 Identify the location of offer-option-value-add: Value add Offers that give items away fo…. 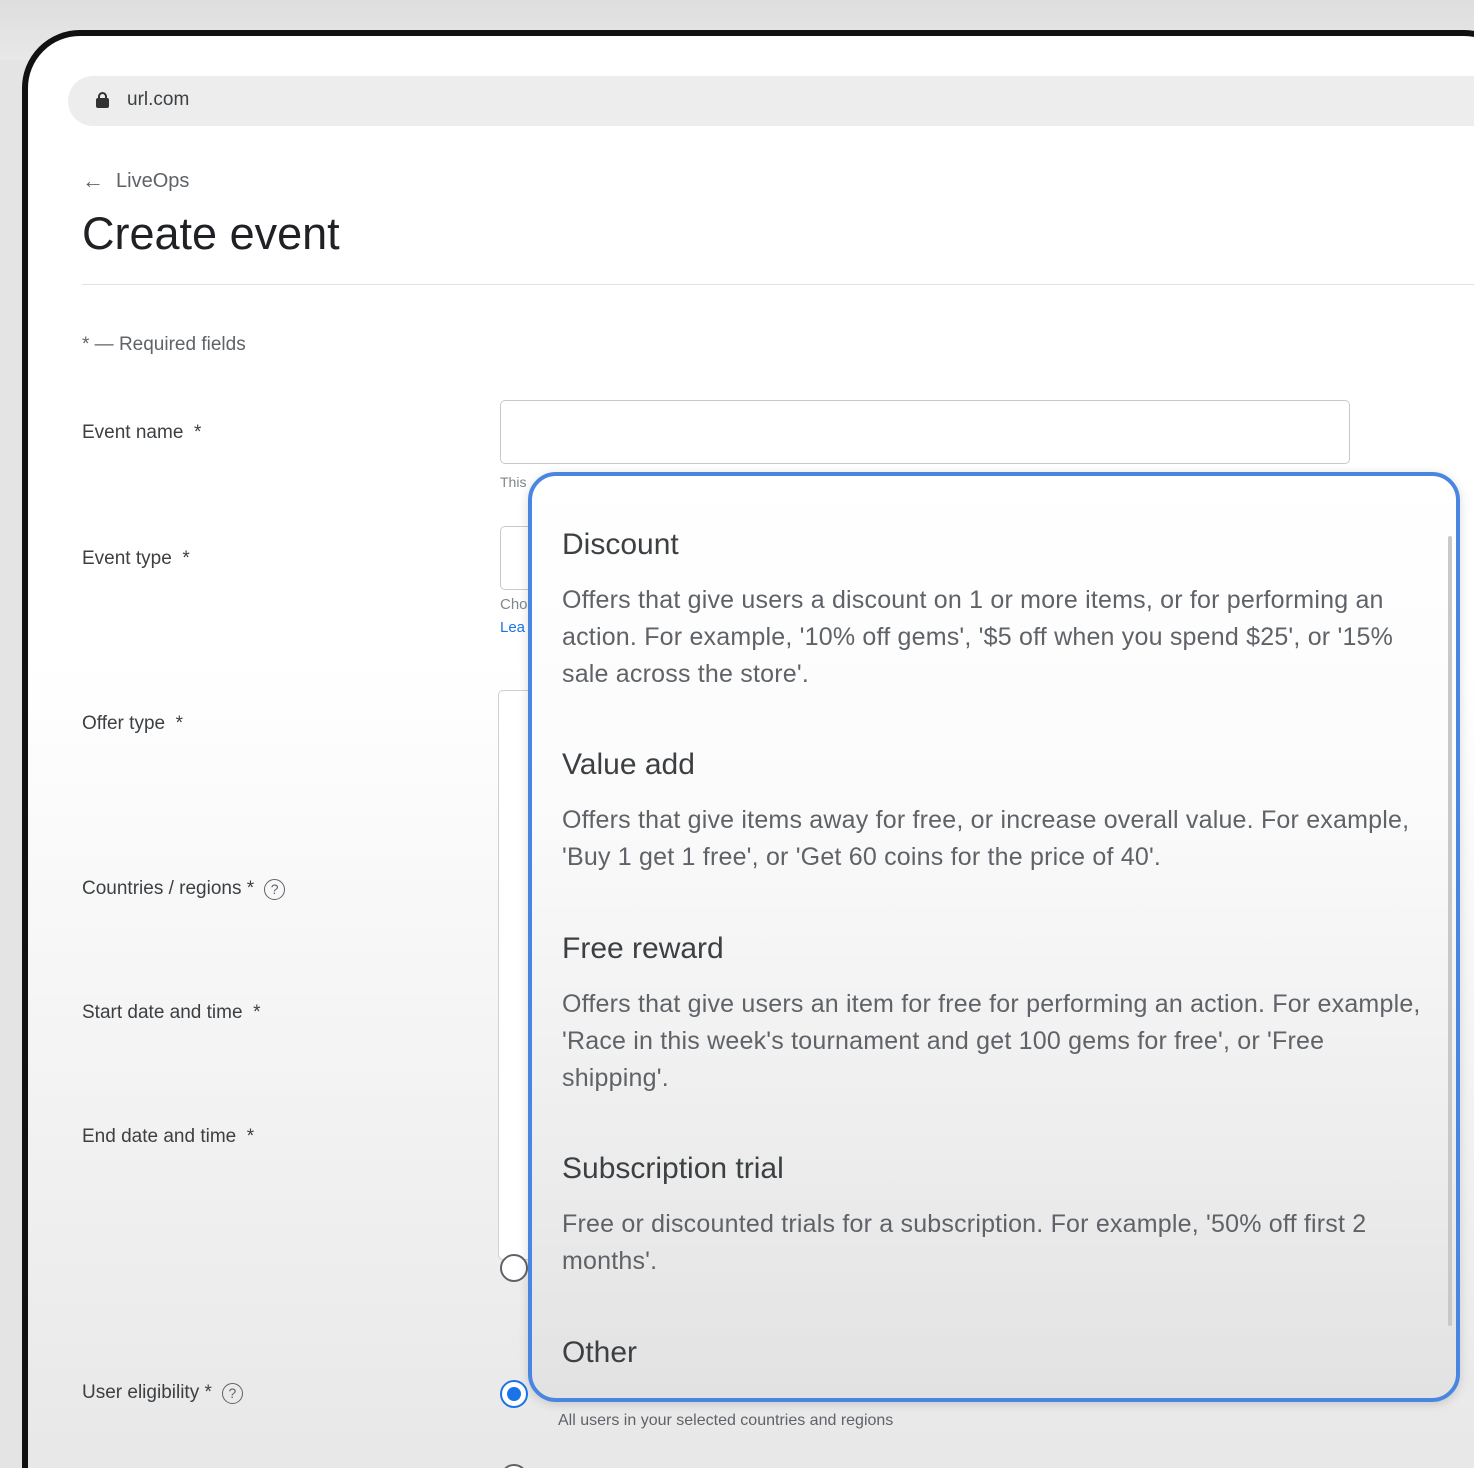
(992, 812).